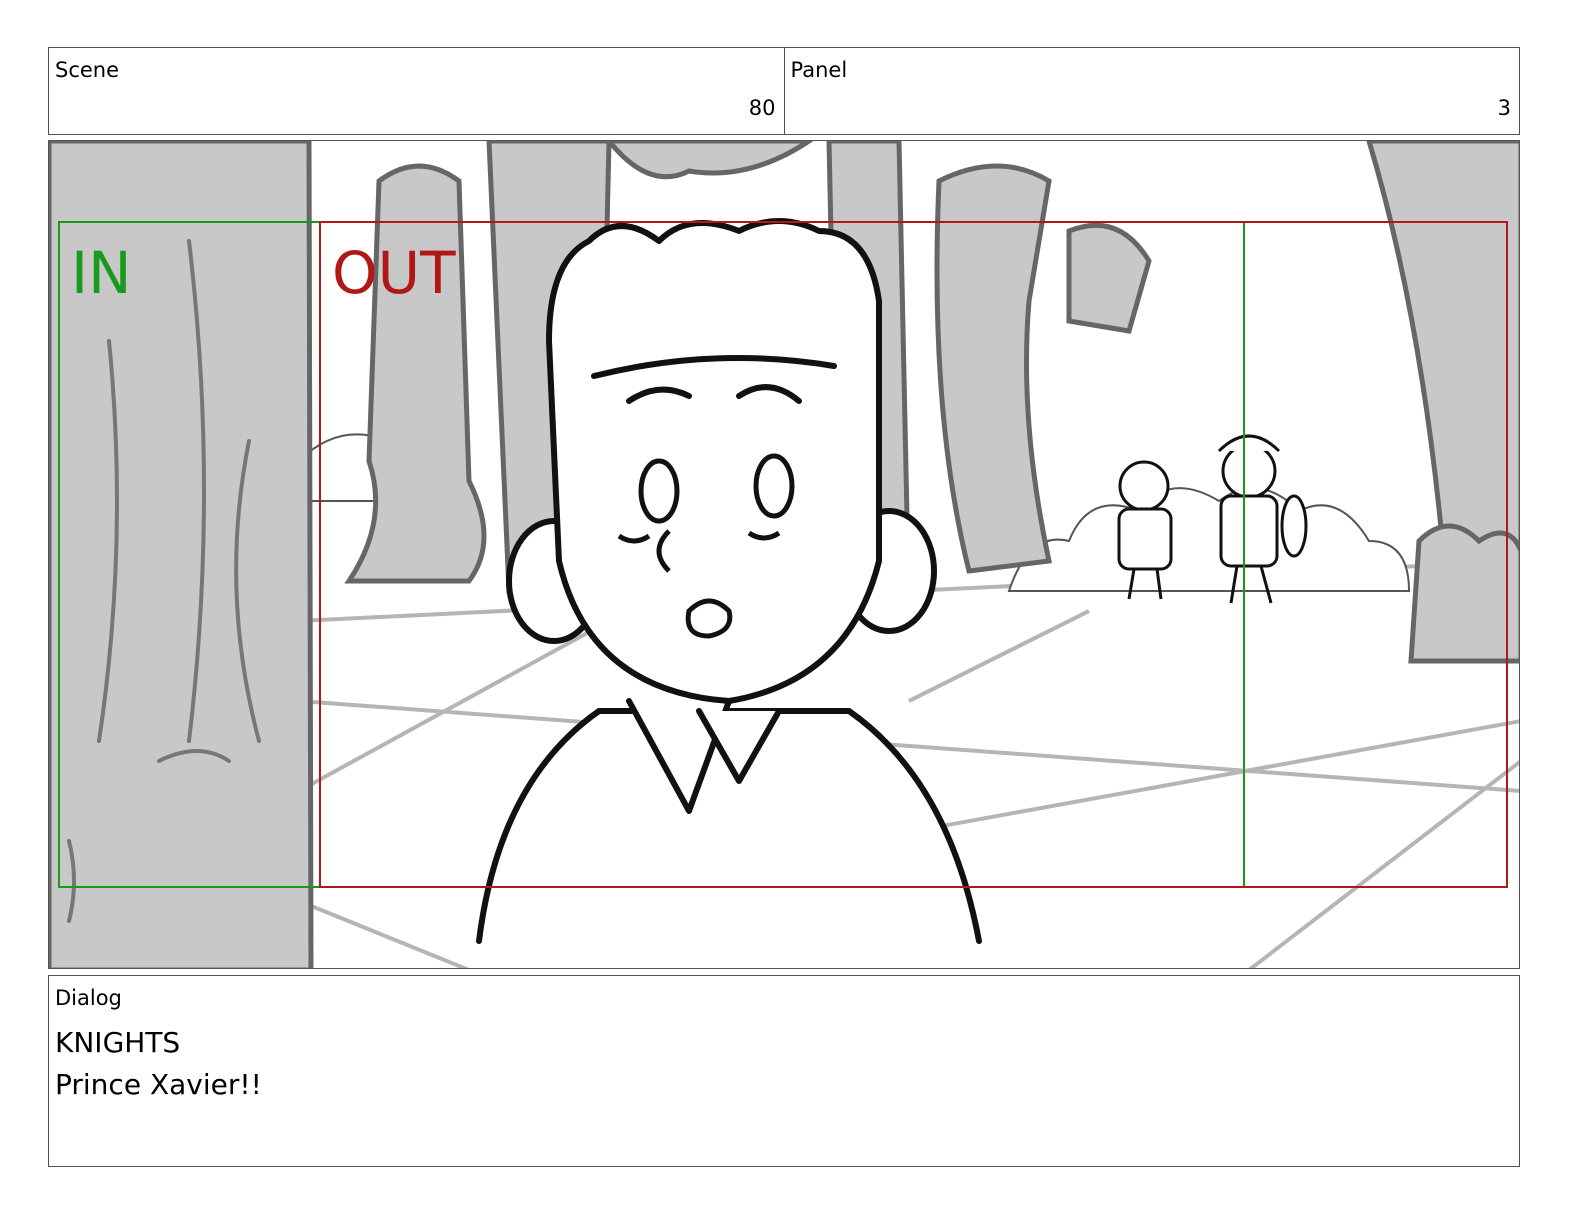 Image resolution: width=1584 pixels, height=1224 pixels. What do you see at coordinates (88, 998) in the screenshot?
I see `dialog-label: Dialog` at bounding box center [88, 998].